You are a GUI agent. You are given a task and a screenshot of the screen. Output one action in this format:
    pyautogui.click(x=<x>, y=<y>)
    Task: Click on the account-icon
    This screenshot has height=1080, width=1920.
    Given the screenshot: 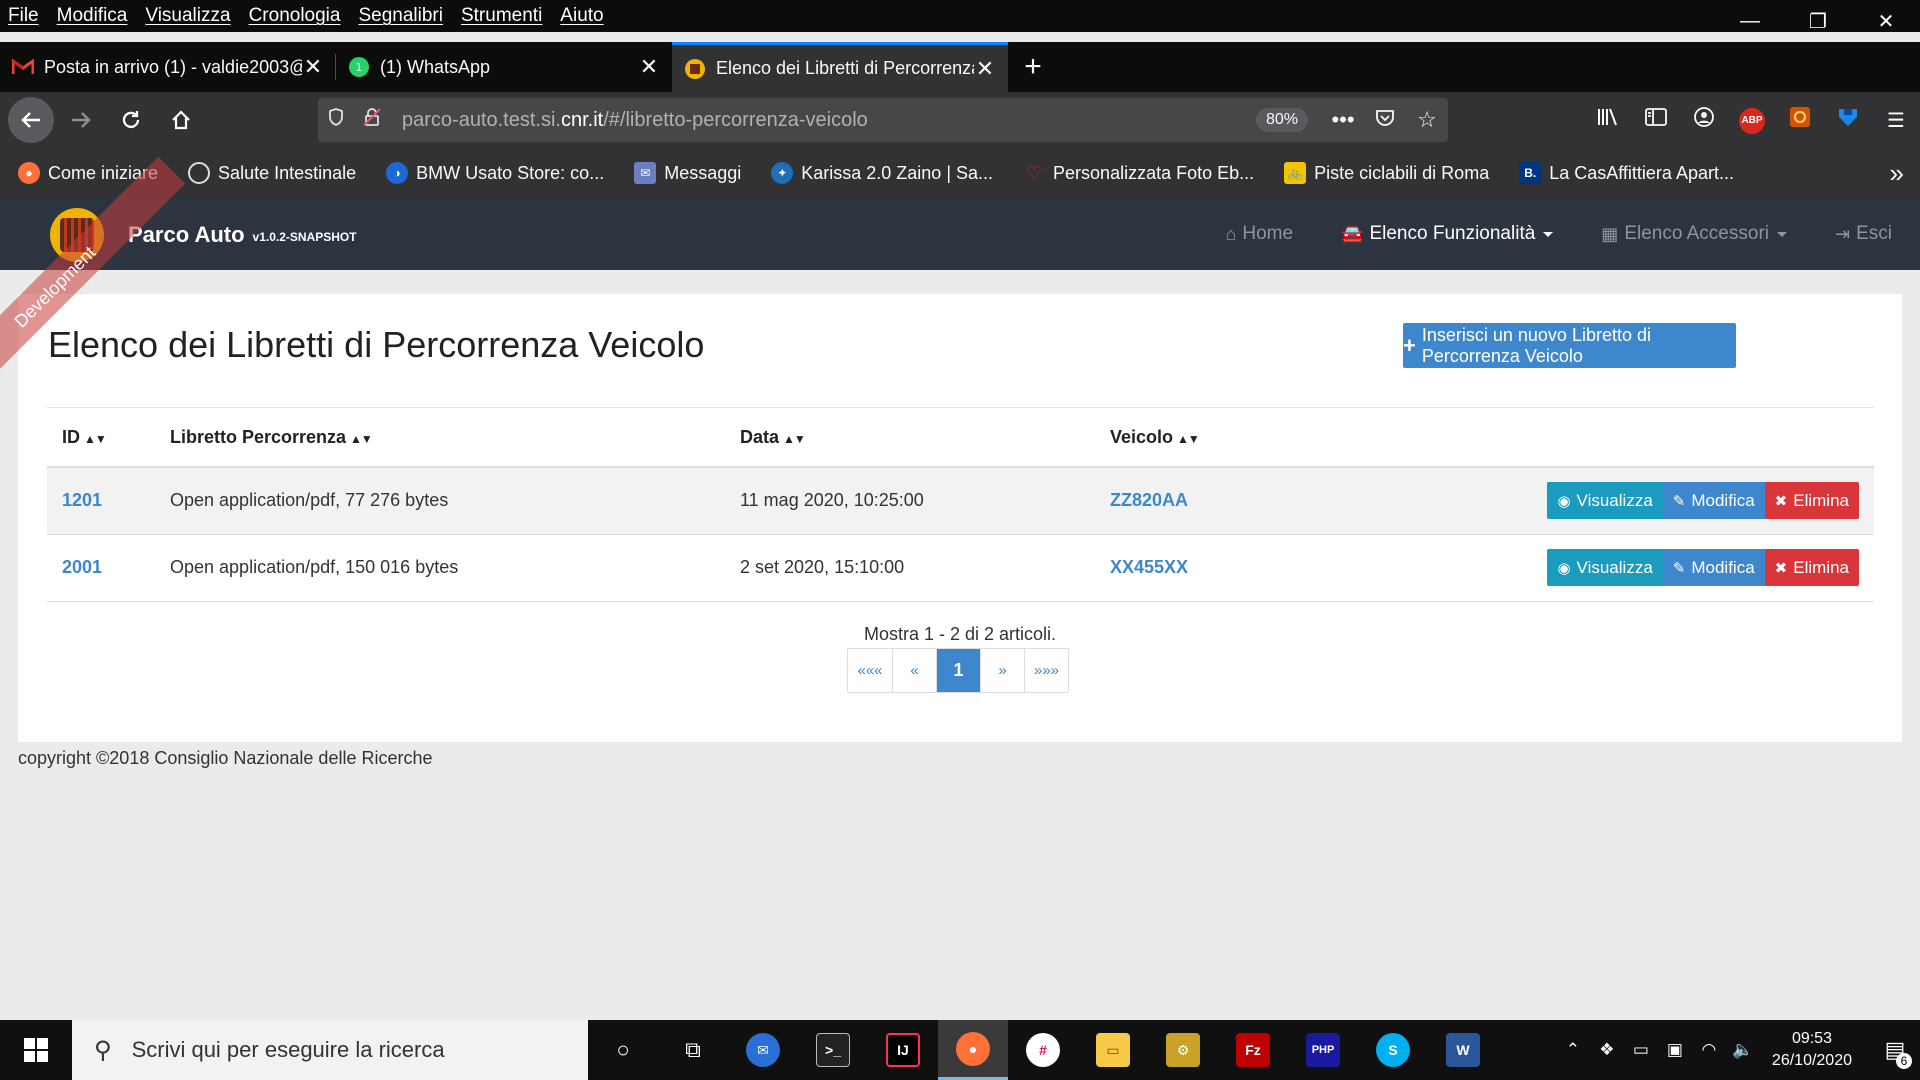 What is the action you would take?
    pyautogui.click(x=1704, y=120)
    